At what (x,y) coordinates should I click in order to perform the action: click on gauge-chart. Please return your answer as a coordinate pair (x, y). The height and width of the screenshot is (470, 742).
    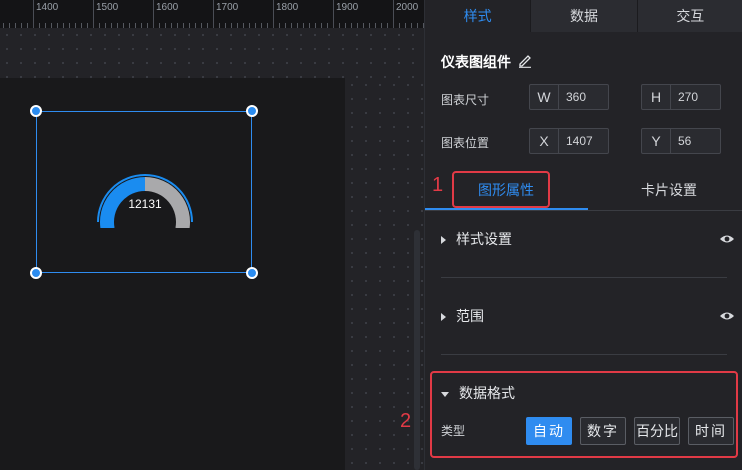
    Looking at the image, I should click on (145, 193).